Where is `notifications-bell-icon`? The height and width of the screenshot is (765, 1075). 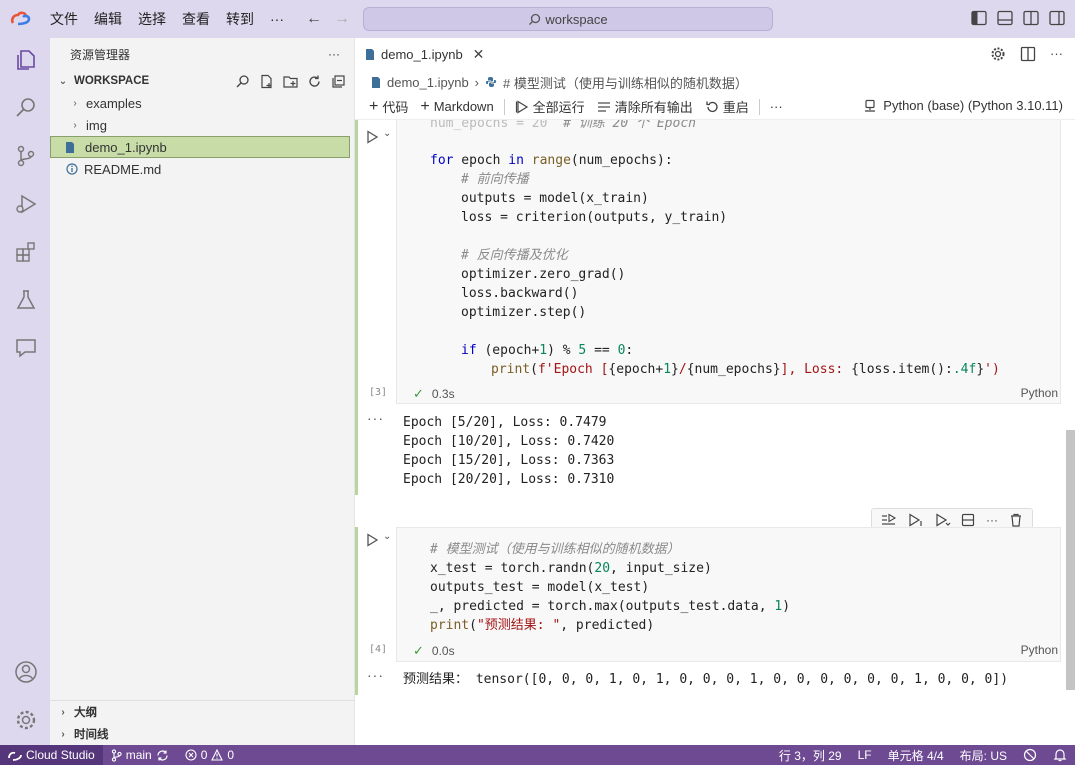
notifications-bell-icon is located at coordinates (1060, 755).